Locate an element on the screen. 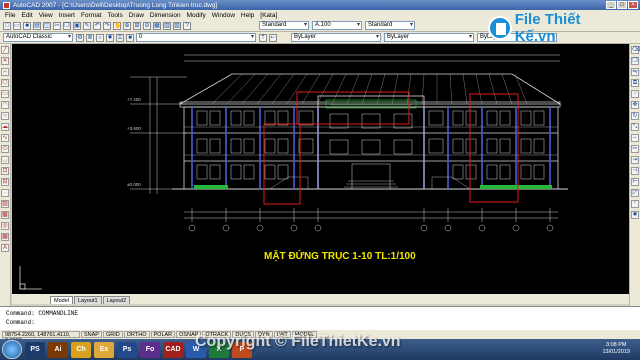 This screenshot has height=360, width=640. arc-icon: ◠ is located at coordinates (5, 105).